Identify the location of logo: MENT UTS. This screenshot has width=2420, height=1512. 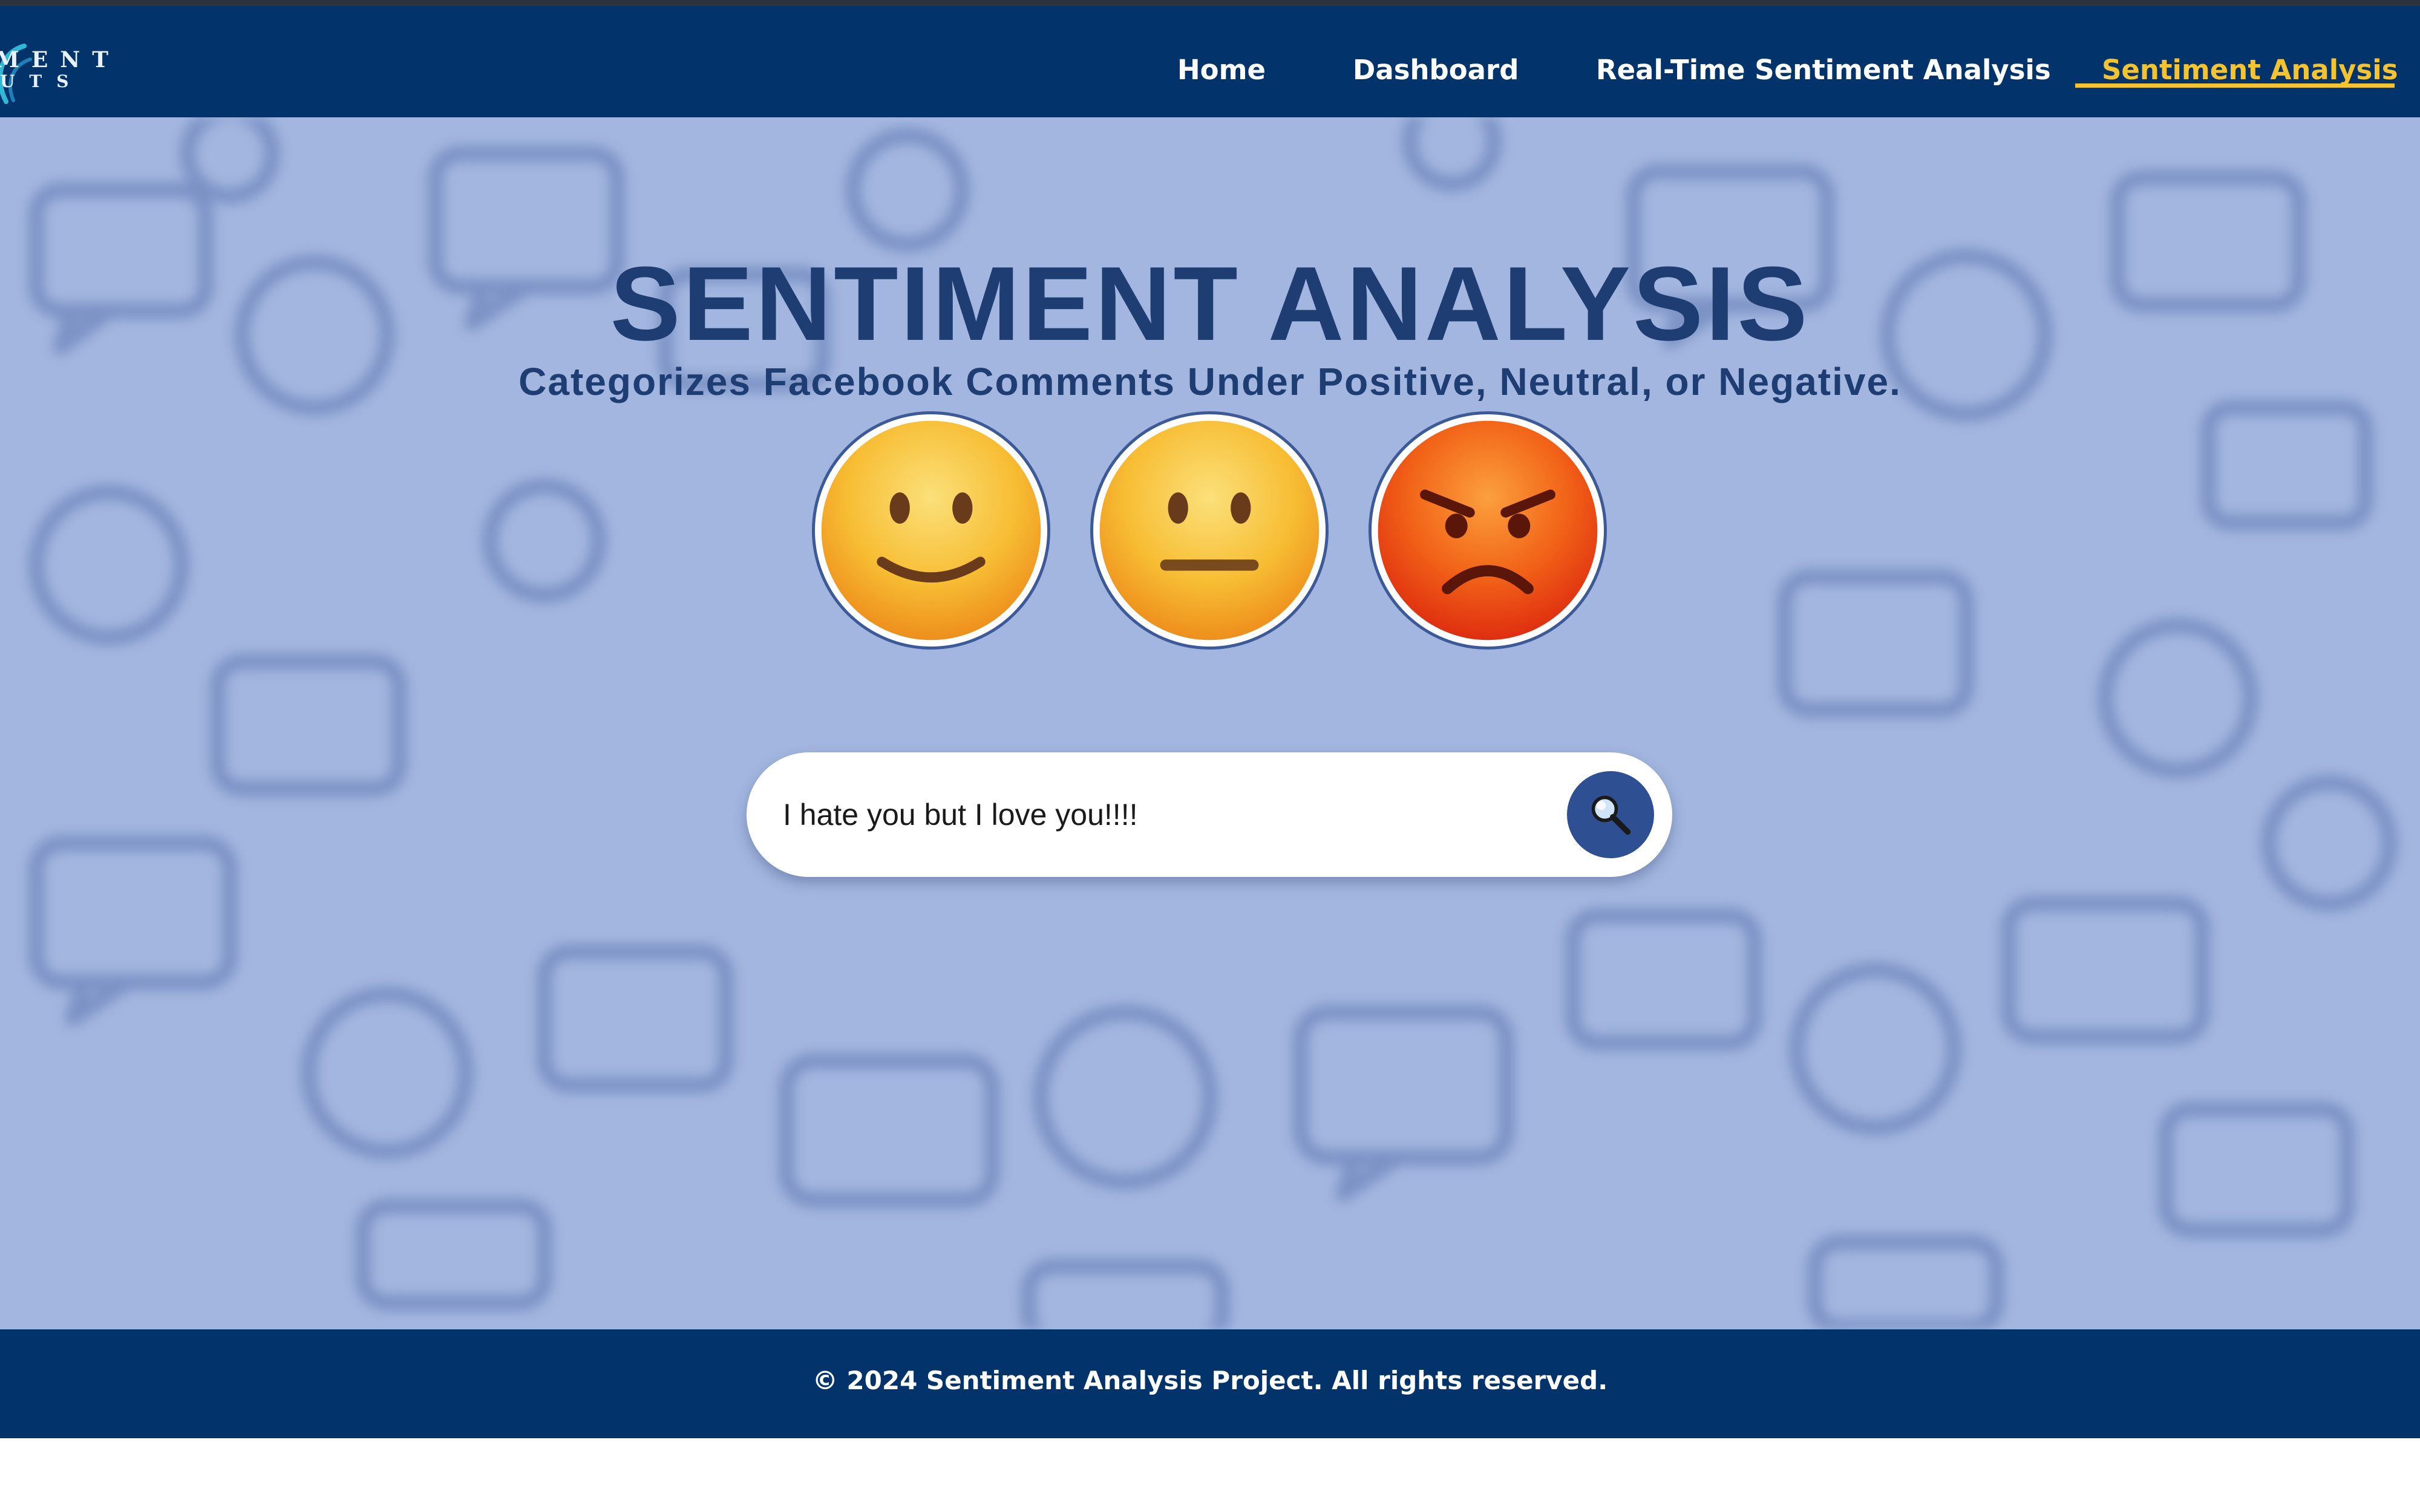
(60, 74).